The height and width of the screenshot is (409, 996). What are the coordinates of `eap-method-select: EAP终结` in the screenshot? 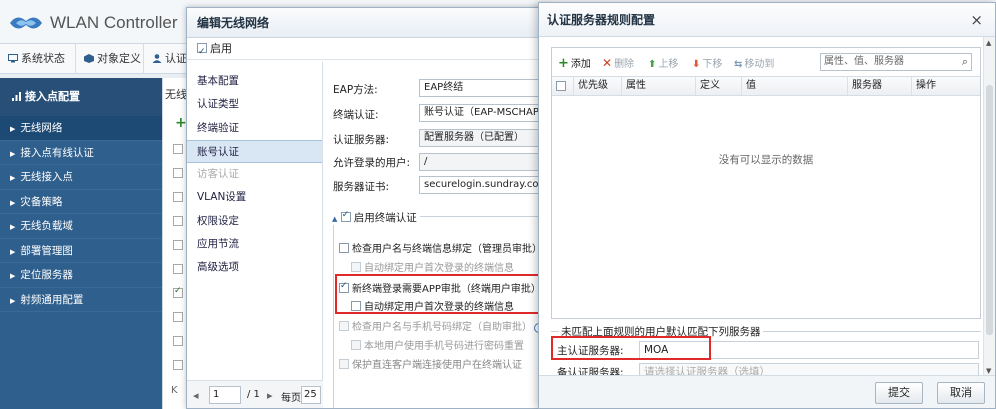 It's located at (487, 88).